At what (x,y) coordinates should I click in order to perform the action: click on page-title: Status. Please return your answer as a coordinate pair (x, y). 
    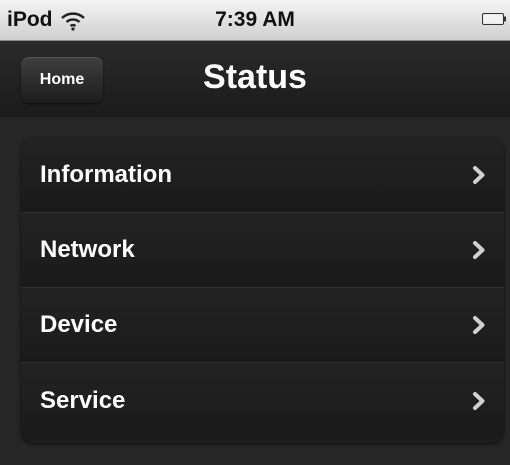
    Looking at the image, I should click on (255, 77).